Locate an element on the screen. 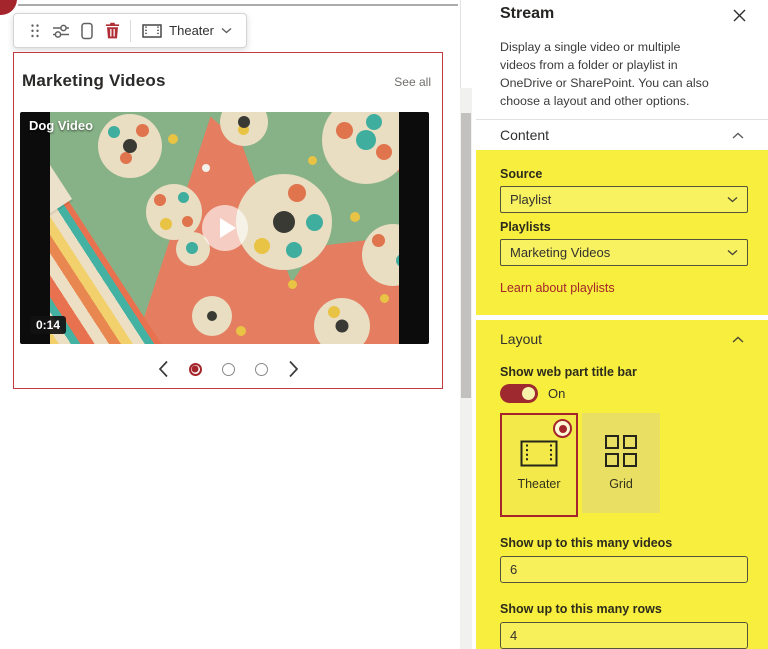 The image size is (768, 649). drag-handle-icon is located at coordinates (35, 31).